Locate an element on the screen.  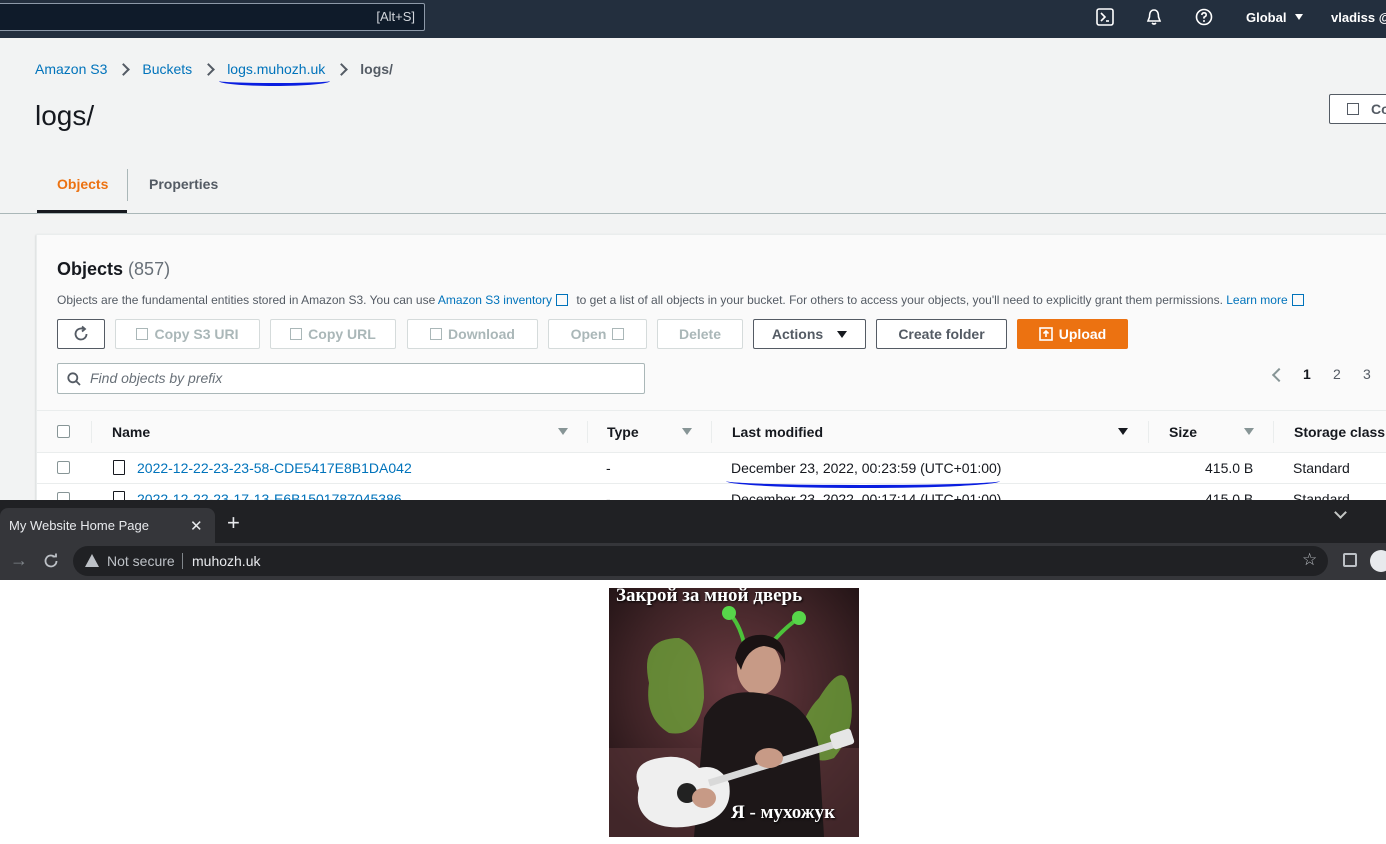
profile-avatar is located at coordinates (1378, 561).